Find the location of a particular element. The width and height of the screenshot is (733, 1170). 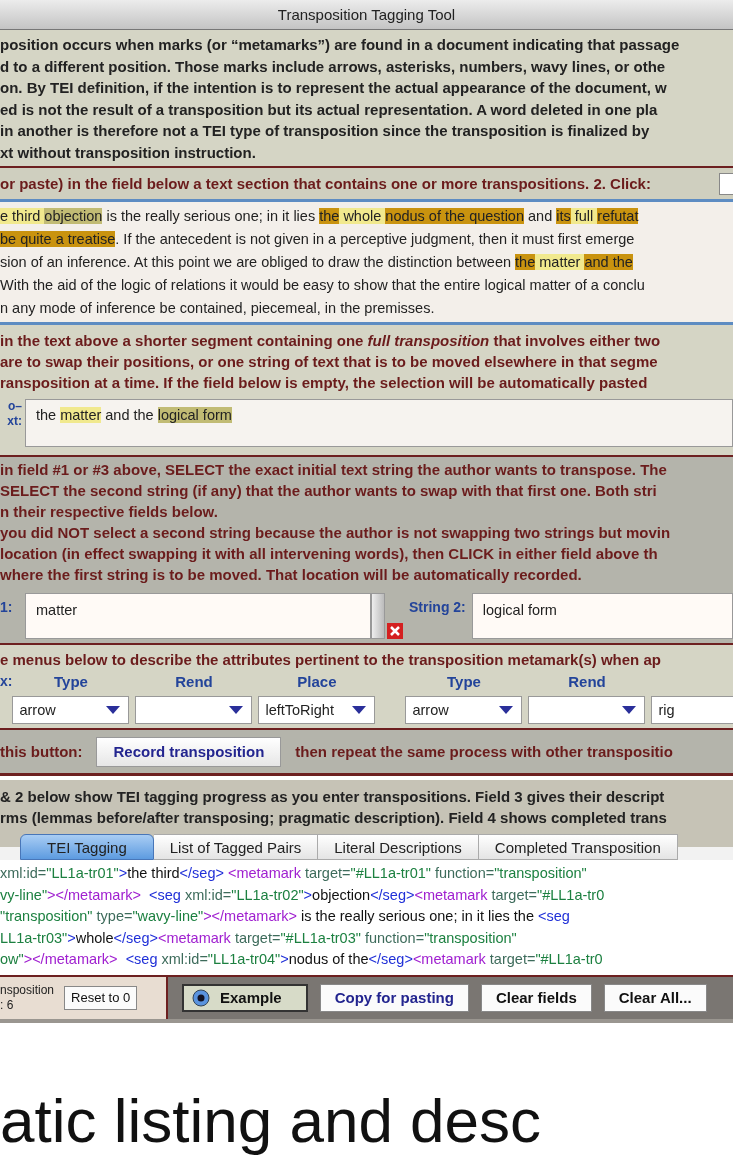

counter-label: : 6 is located at coordinates (7, 1005).